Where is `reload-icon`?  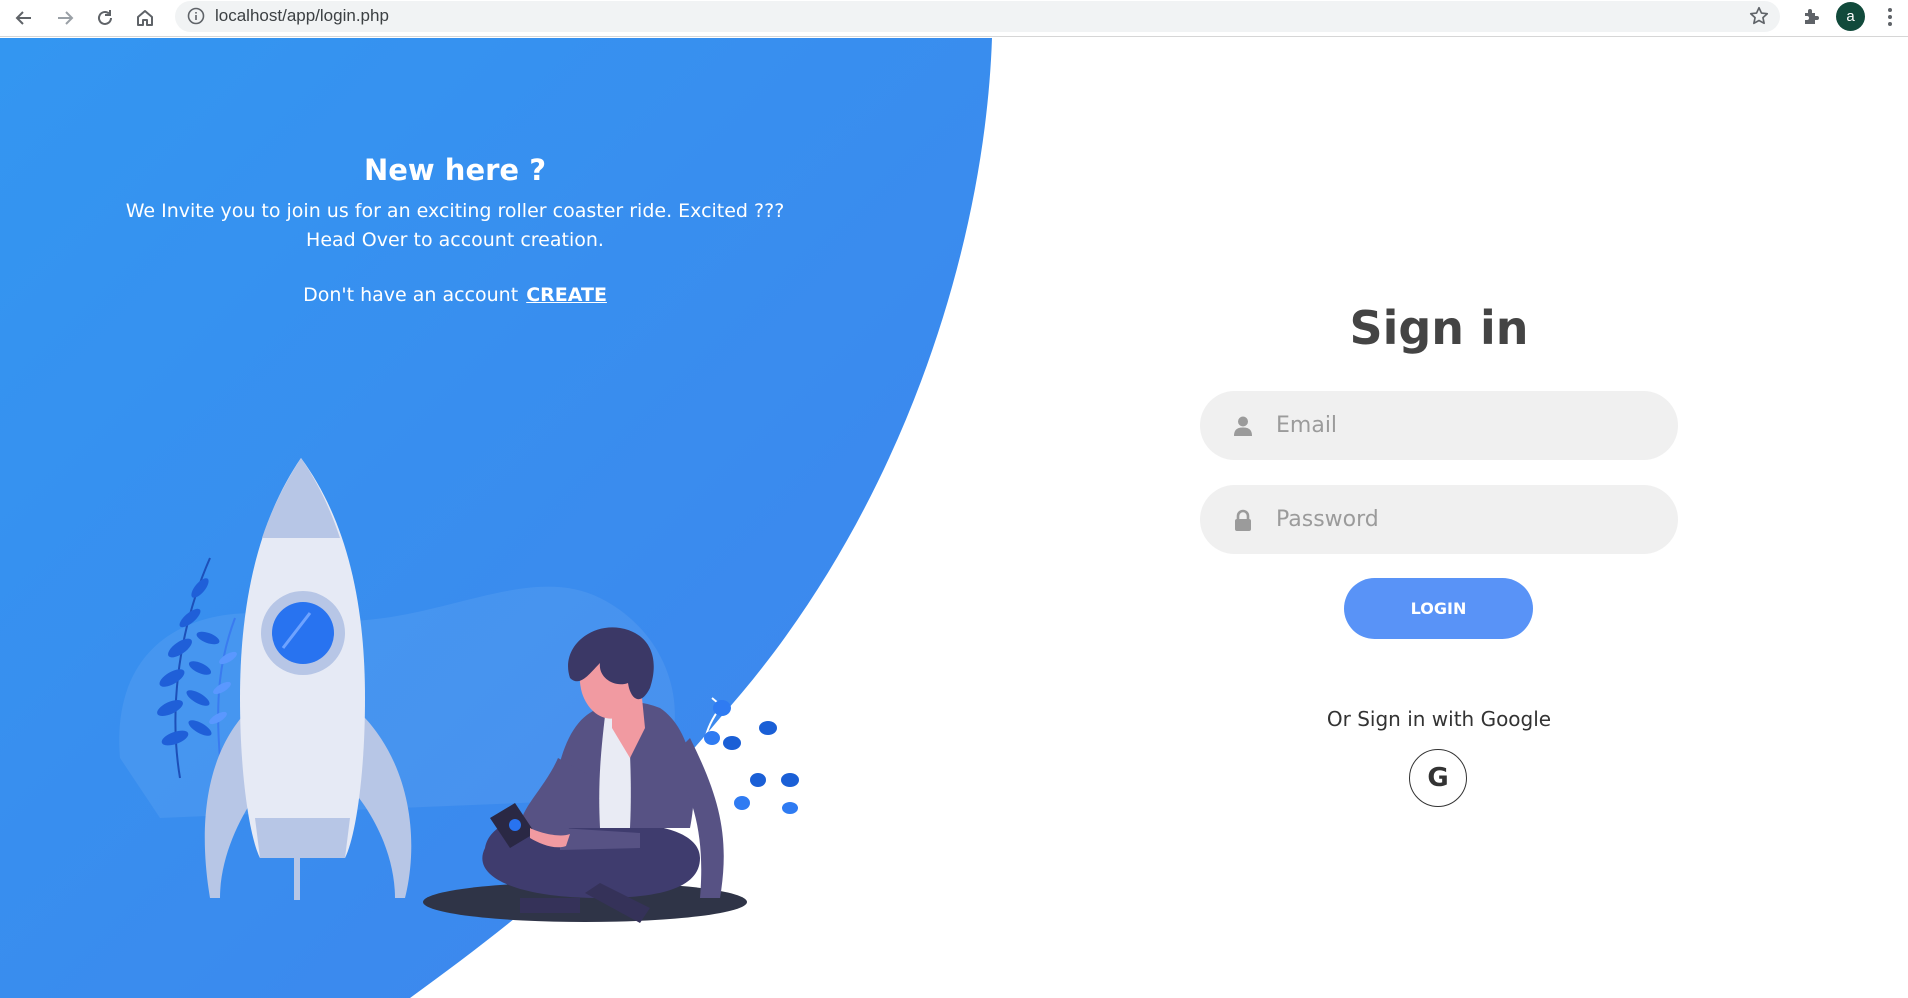 reload-icon is located at coordinates (105, 17).